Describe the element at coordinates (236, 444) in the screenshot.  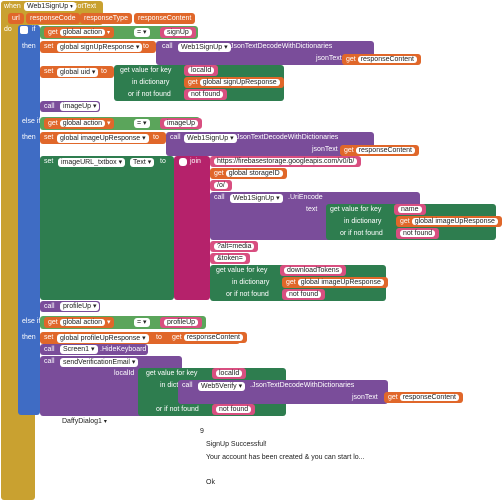
I see `dialog-title: SignUp Successful!` at that location.